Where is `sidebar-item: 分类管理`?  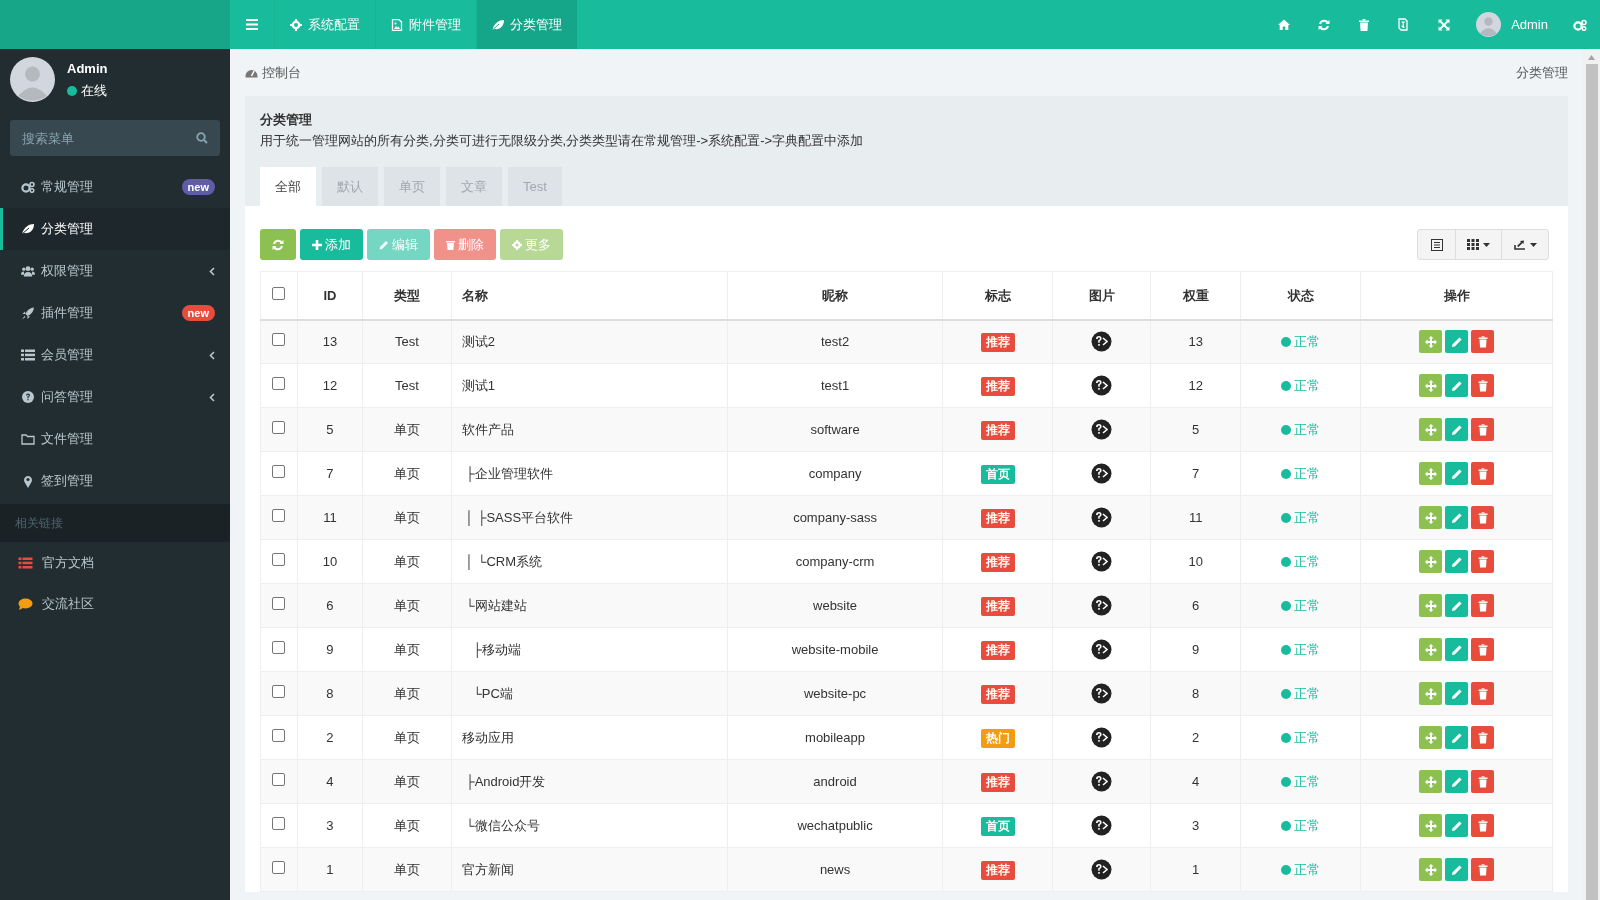
sidebar-item: 分类管理 is located at coordinates (115, 229).